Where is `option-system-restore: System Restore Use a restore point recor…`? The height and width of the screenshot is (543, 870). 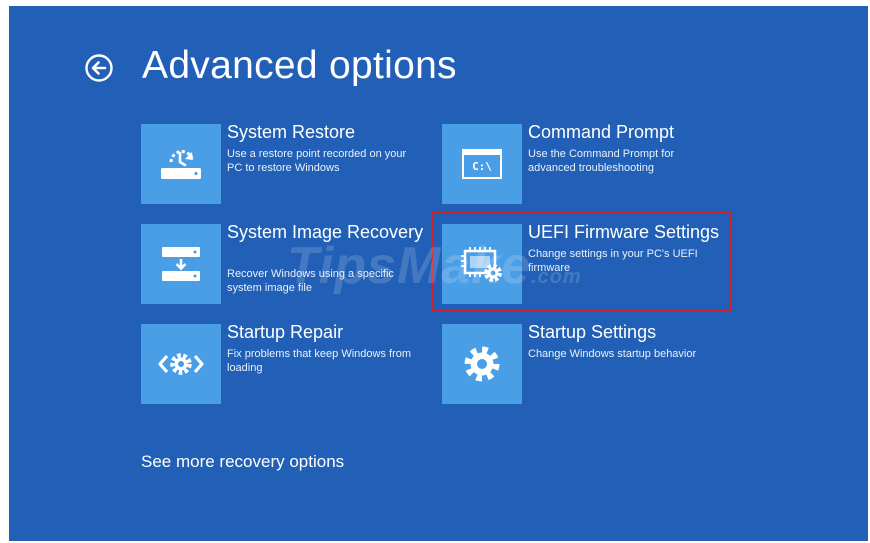
option-system-restore: System Restore Use a restore point recor… is located at coordinates (286, 164).